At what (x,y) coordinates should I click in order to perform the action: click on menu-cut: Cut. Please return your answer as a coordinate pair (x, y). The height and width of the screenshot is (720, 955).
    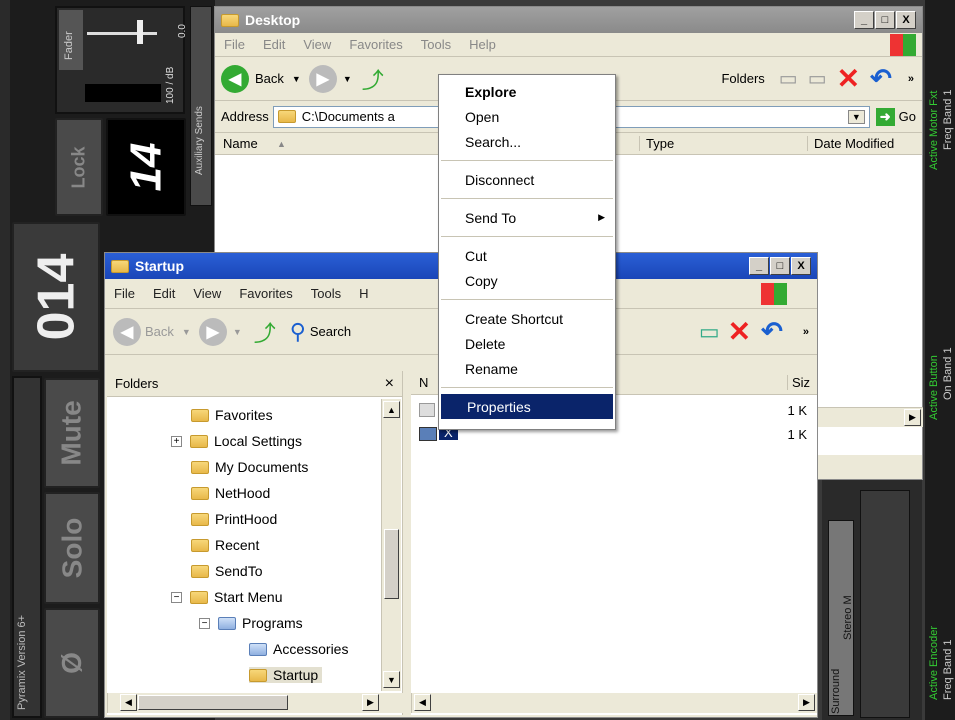
    Looking at the image, I should click on (527, 255).